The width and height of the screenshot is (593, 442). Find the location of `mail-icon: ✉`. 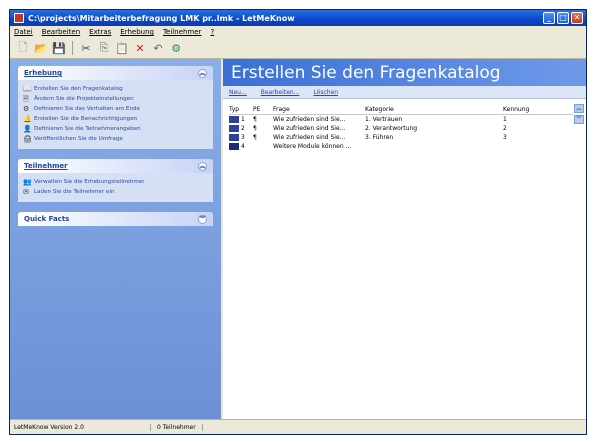

mail-icon: ✉ is located at coordinates (26, 192).